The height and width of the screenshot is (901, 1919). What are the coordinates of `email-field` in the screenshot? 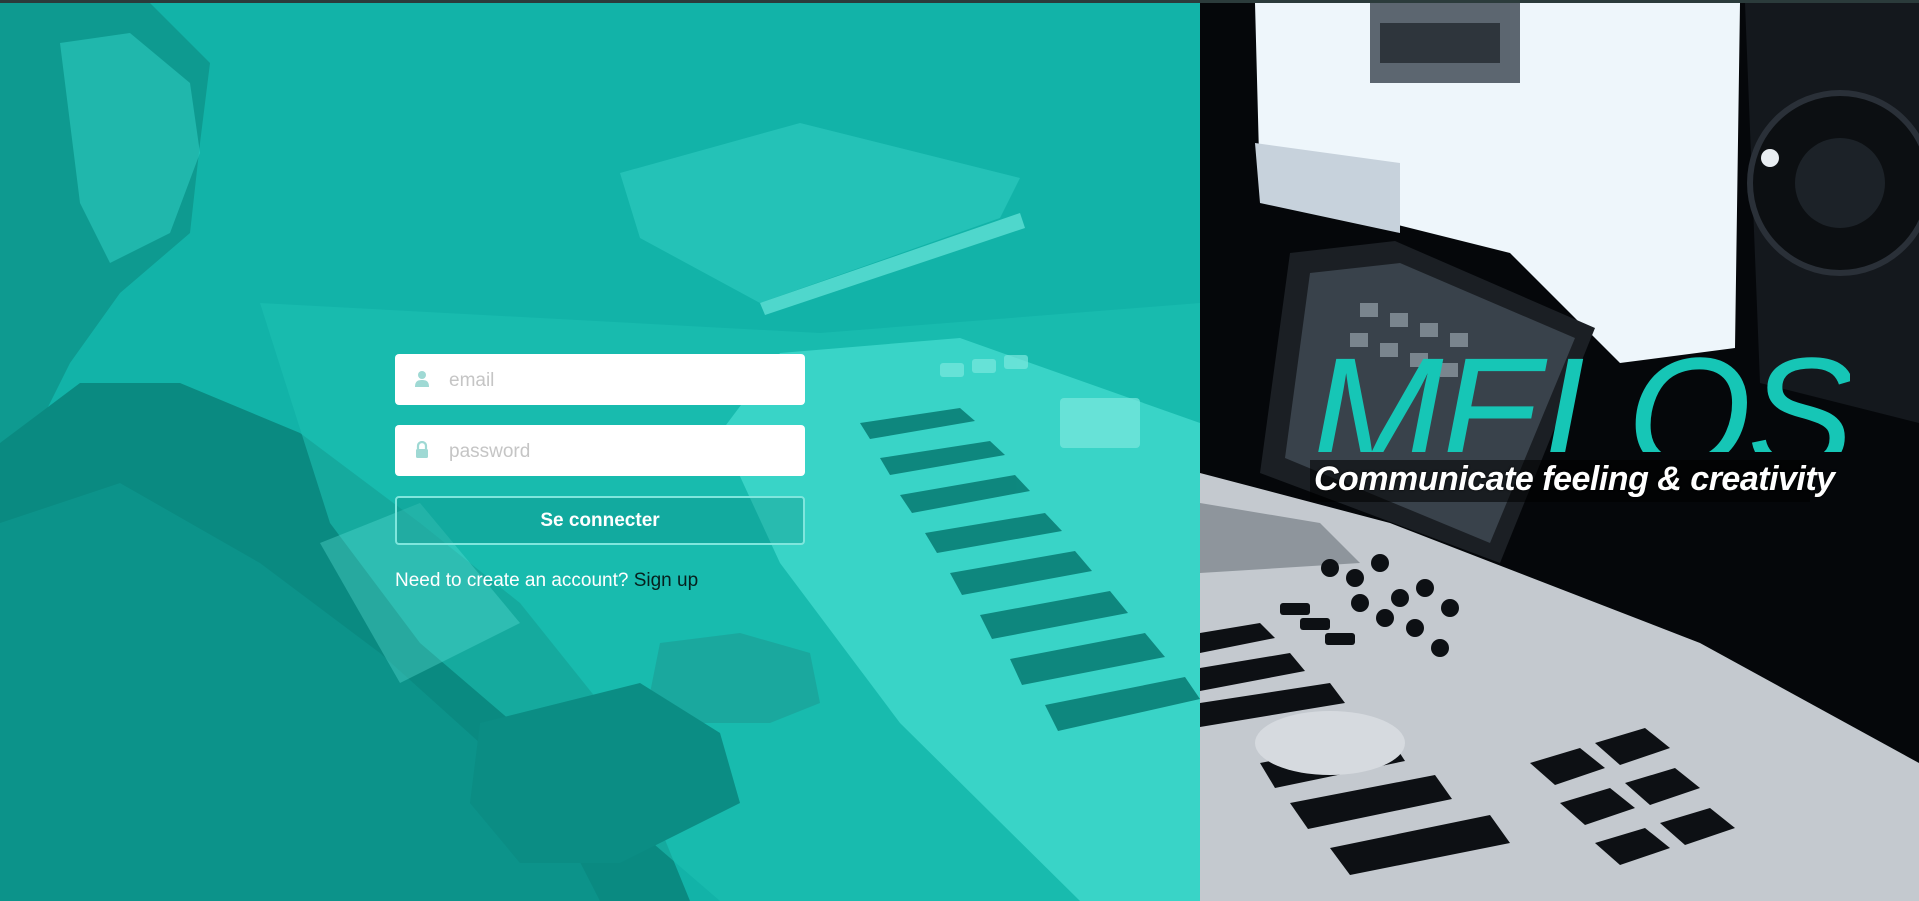 It's located at (600, 380).